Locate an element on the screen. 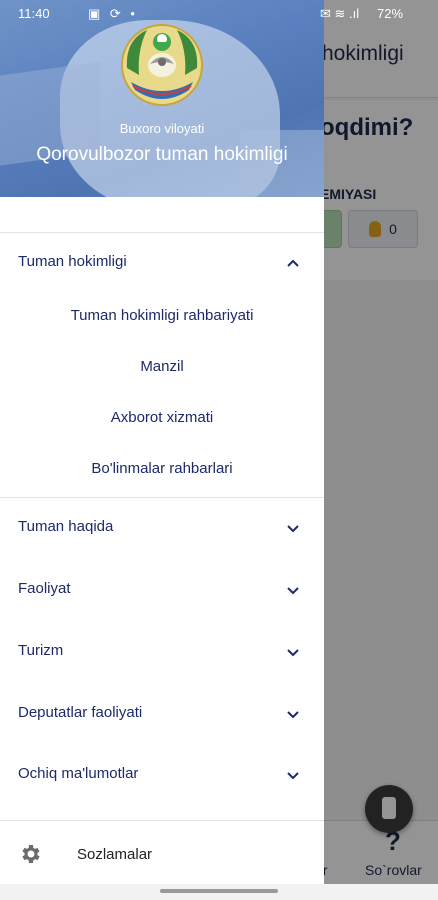 The width and height of the screenshot is (438, 900). menu-item-label: Deputatlar faoliyati is located at coordinates (80, 712).